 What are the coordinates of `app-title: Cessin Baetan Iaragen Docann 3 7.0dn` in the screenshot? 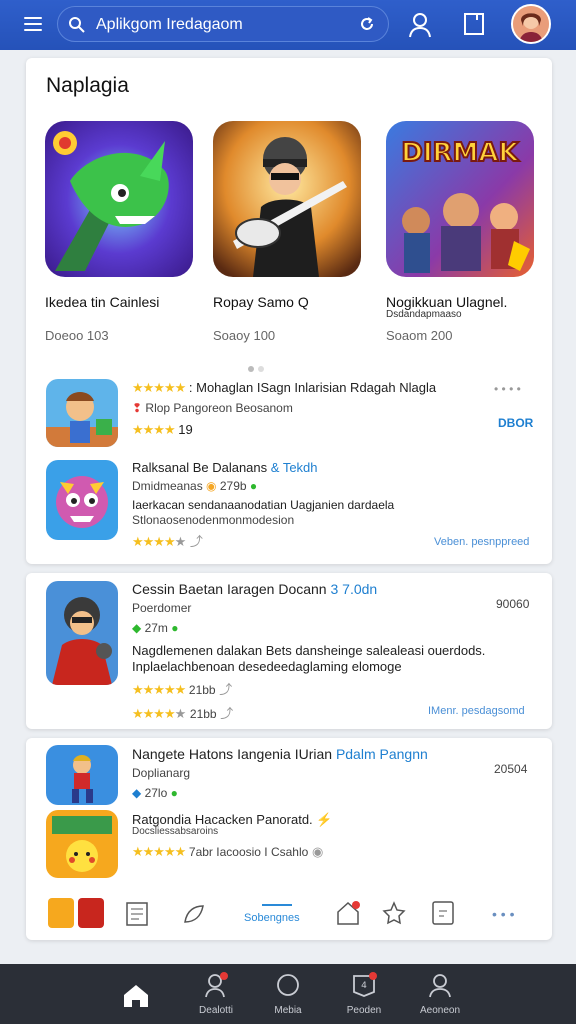 It's located at (254, 589).